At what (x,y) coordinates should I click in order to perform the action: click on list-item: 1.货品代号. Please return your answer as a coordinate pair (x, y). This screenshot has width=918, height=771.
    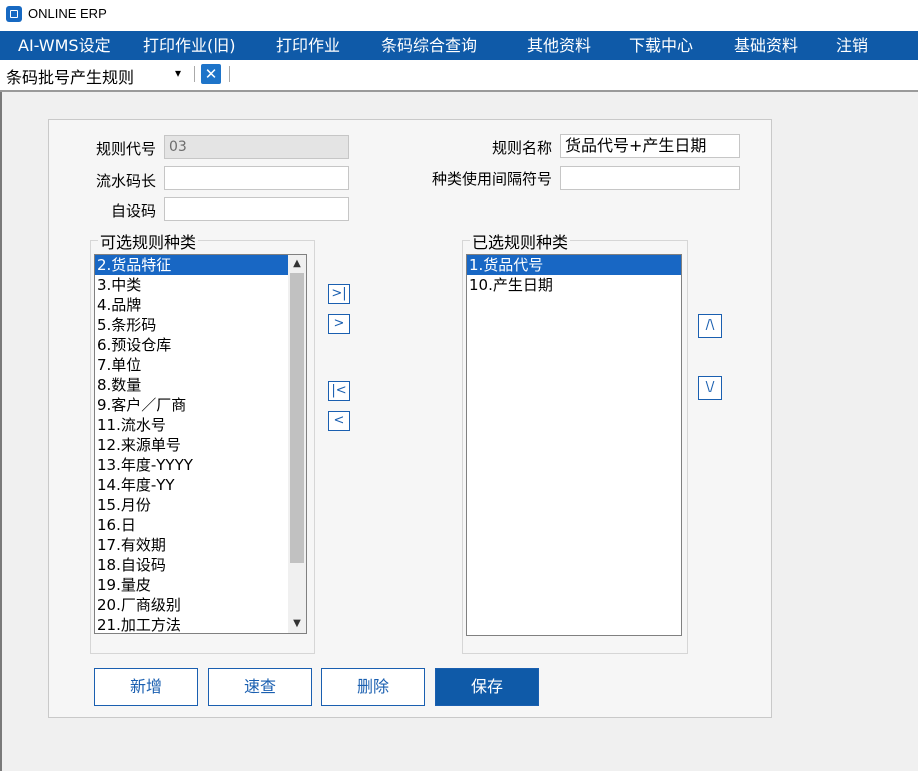
    Looking at the image, I should click on (574, 265).